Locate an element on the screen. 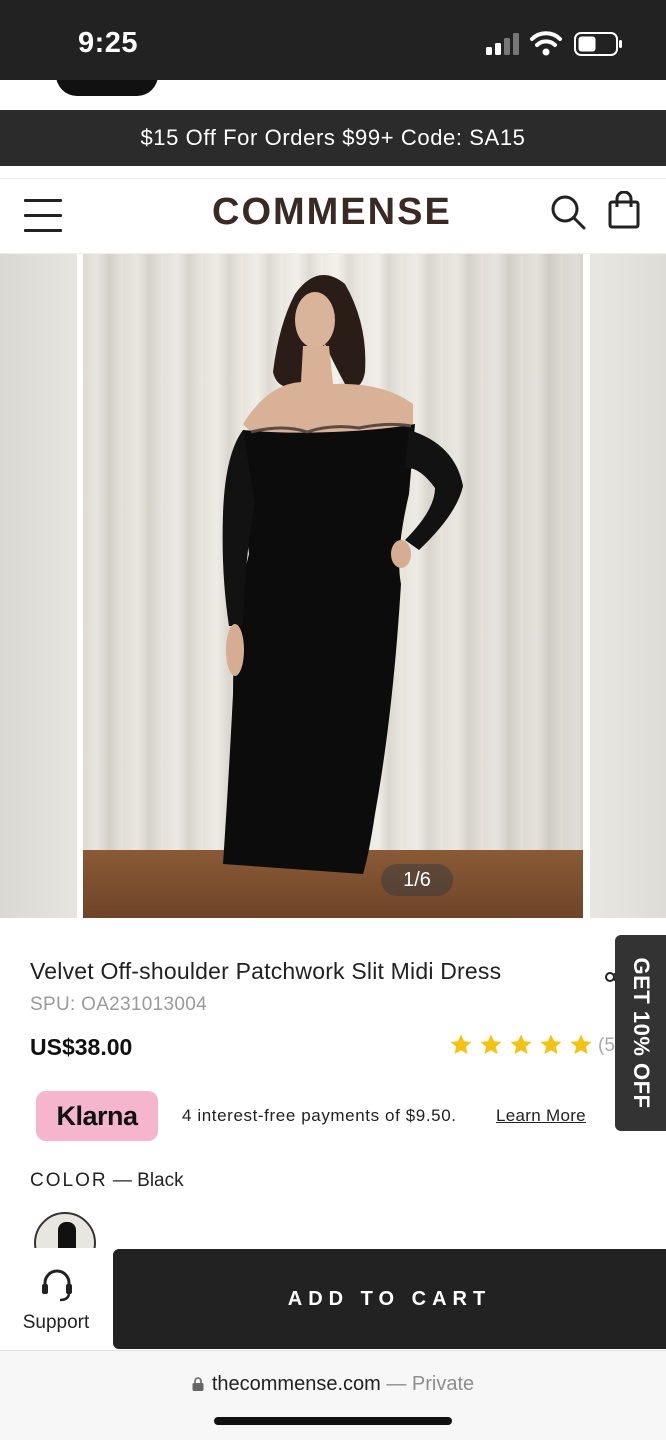  color-label: COLOR is located at coordinates (69, 1180).